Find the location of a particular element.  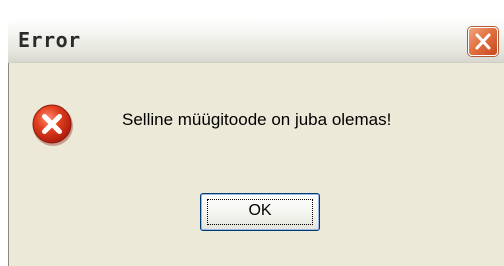

close-icon is located at coordinates (483, 41).